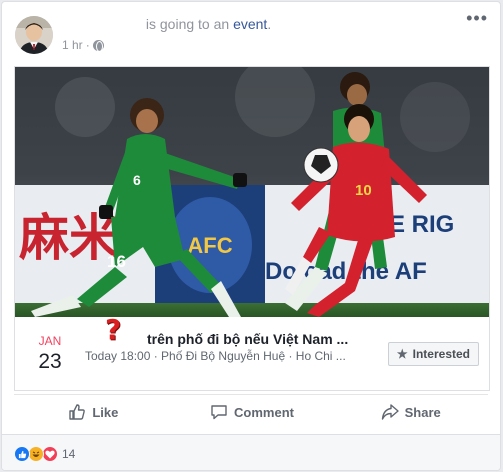 This screenshot has height=472, width=503. Describe the element at coordinates (98, 45) in the screenshot. I see `globe-icon` at that location.